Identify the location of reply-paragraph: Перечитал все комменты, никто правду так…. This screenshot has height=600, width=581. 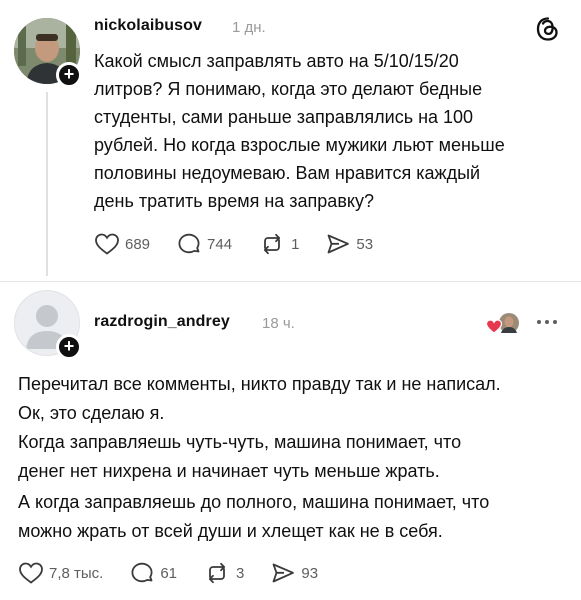
(293, 399).